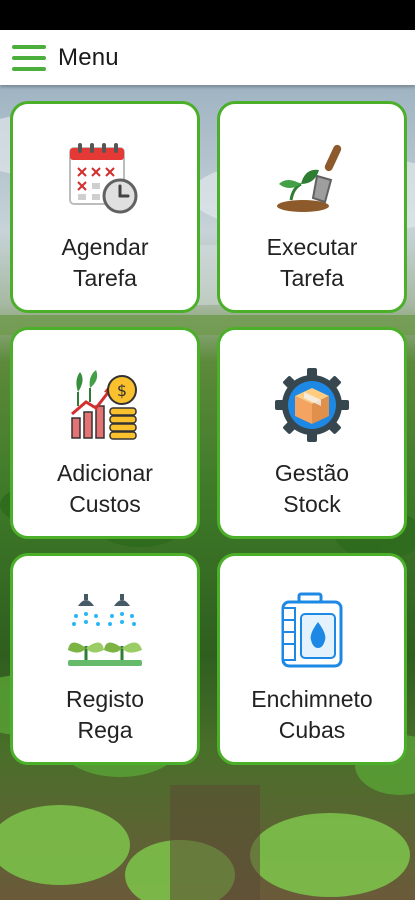 Image resolution: width=415 pixels, height=900 pixels. I want to click on menu-button: Menu, so click(59, 57).